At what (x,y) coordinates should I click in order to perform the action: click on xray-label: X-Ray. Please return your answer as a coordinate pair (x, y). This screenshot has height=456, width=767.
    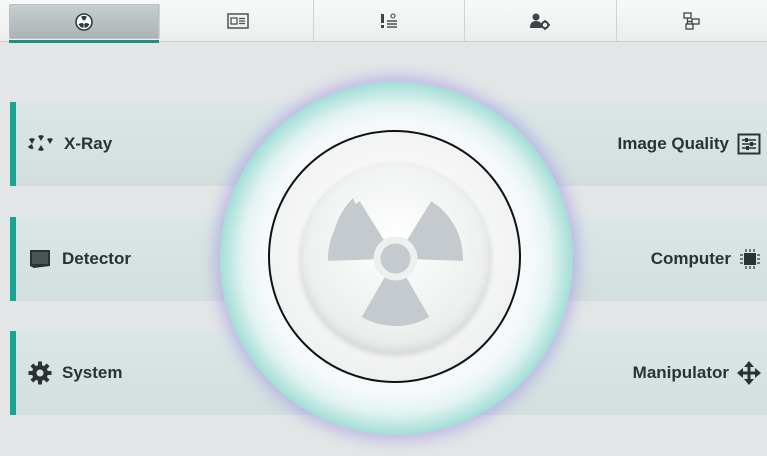
    Looking at the image, I should click on (88, 143).